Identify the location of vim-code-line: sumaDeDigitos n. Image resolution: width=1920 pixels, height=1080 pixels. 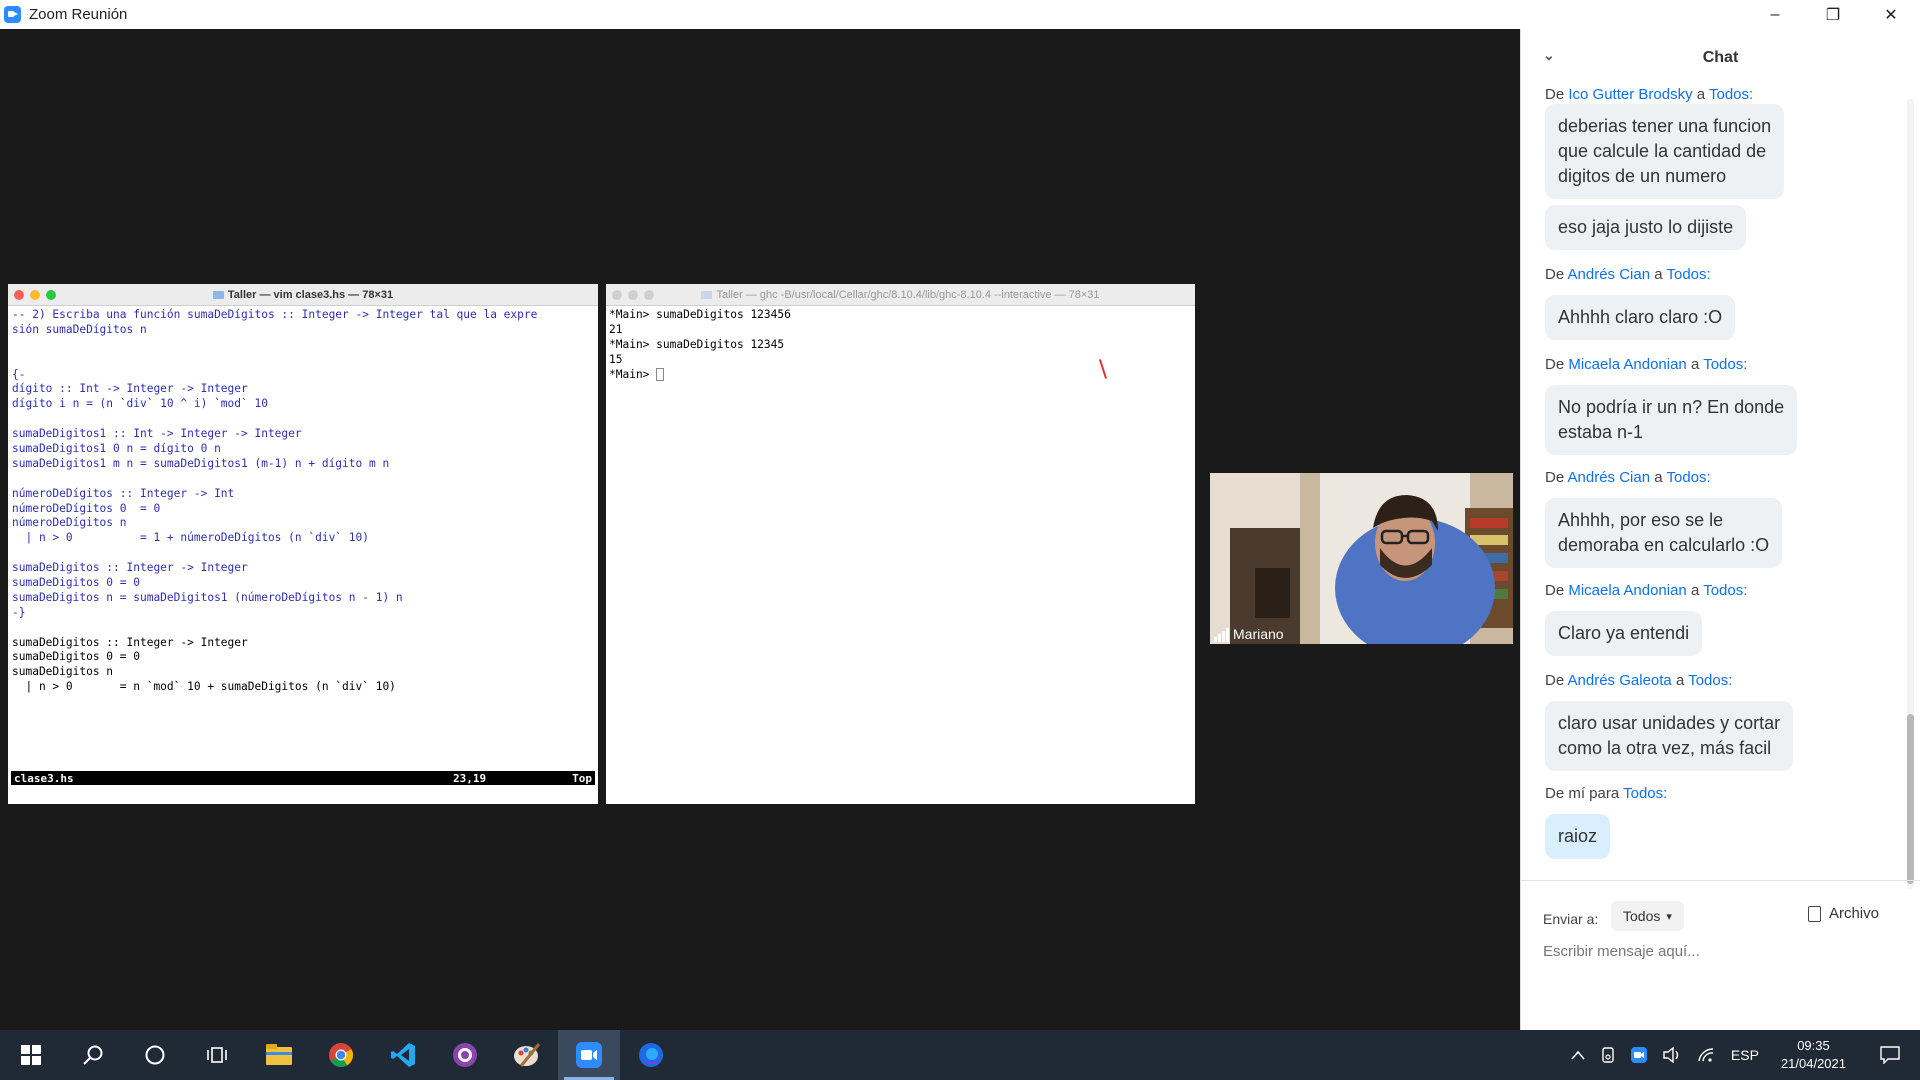
(63, 672).